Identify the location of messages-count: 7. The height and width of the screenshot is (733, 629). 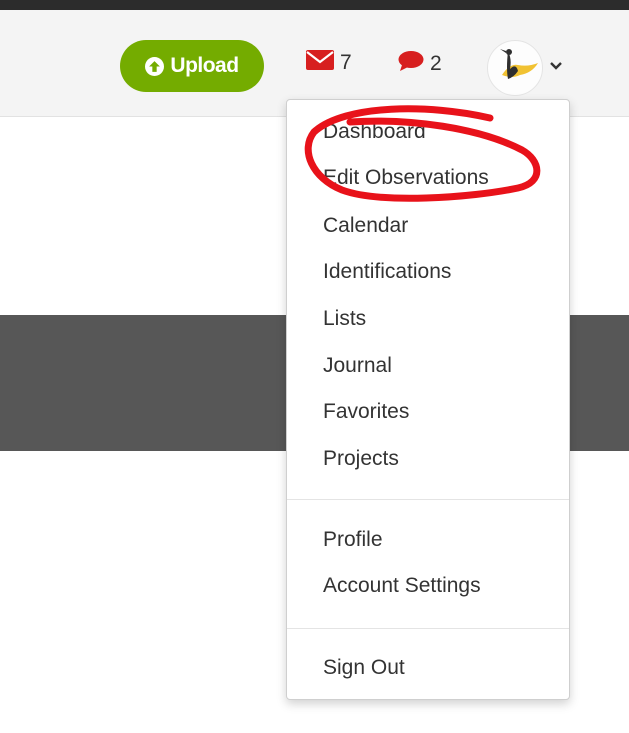
(346, 62).